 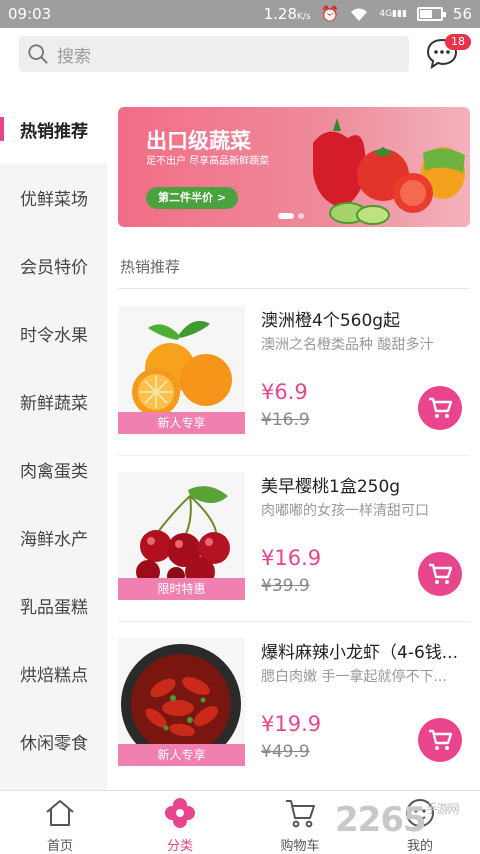 What do you see at coordinates (363, 318) in the screenshot?
I see `product-name: 澳洲橙4个560g起` at bounding box center [363, 318].